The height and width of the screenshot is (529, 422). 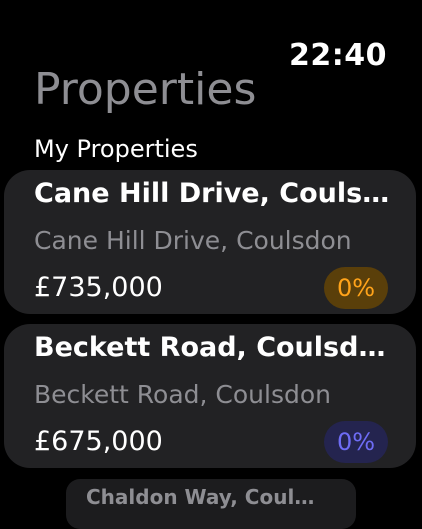 What do you see at coordinates (145, 89) in the screenshot?
I see `page-title: Properties` at bounding box center [145, 89].